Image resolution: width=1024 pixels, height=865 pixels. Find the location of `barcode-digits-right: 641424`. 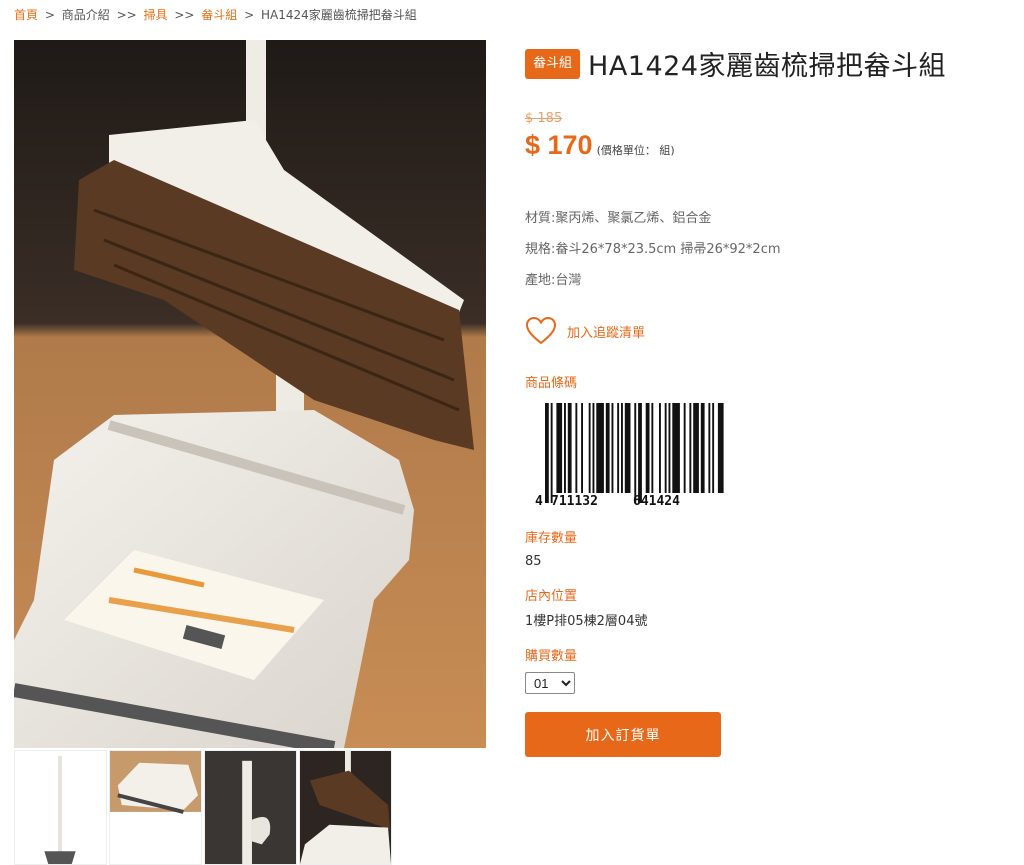

barcode-digits-right: 641424 is located at coordinates (656, 501).